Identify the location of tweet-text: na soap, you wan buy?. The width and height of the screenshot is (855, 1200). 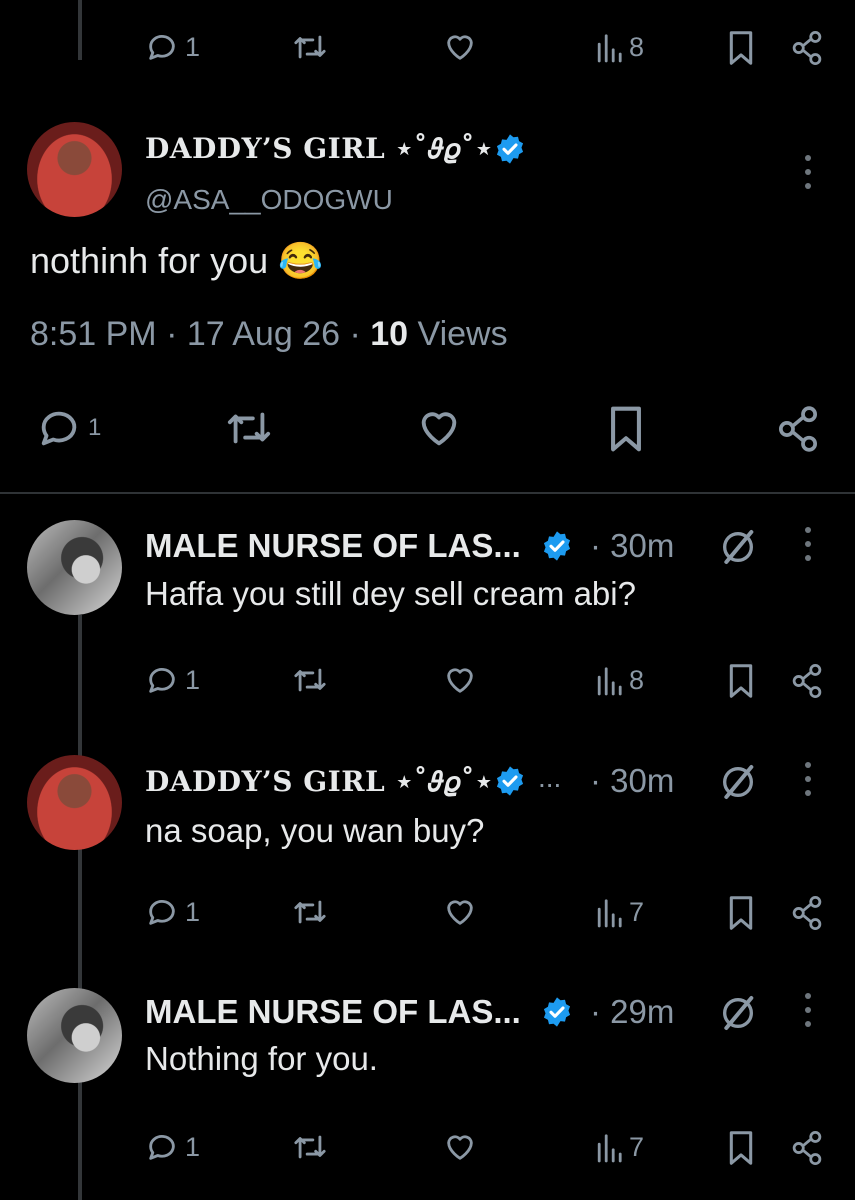
(315, 830).